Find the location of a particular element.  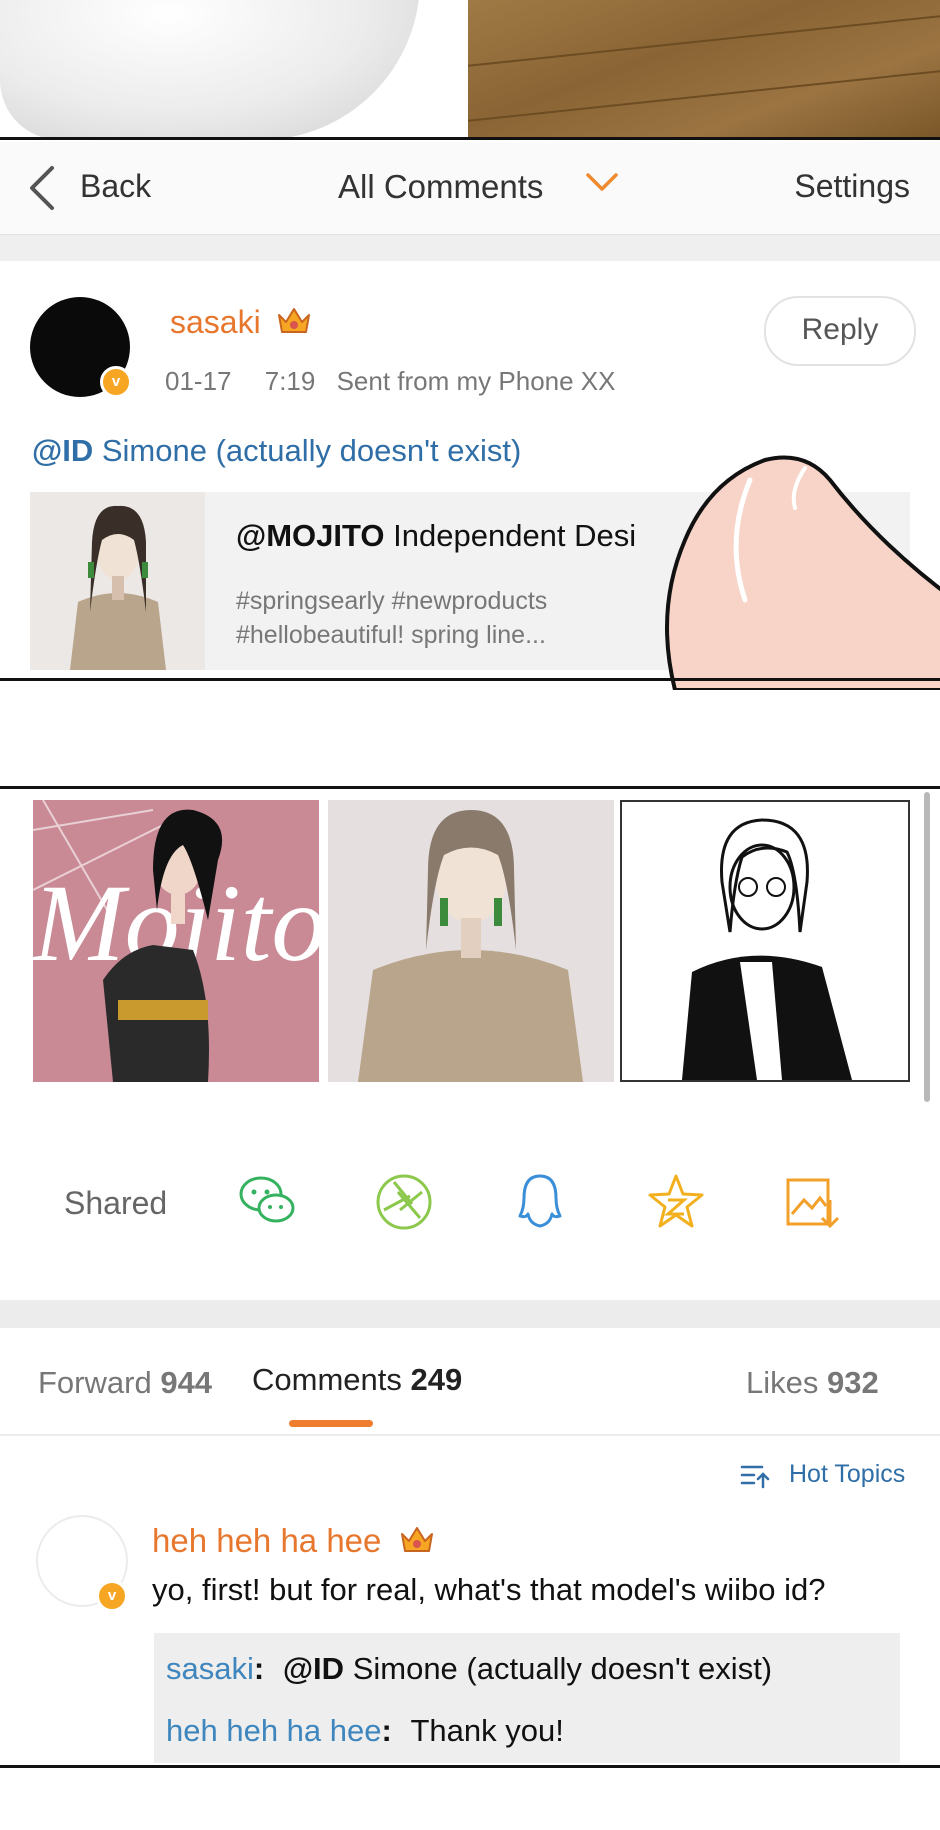

settings-button: Settings is located at coordinates (852, 186).